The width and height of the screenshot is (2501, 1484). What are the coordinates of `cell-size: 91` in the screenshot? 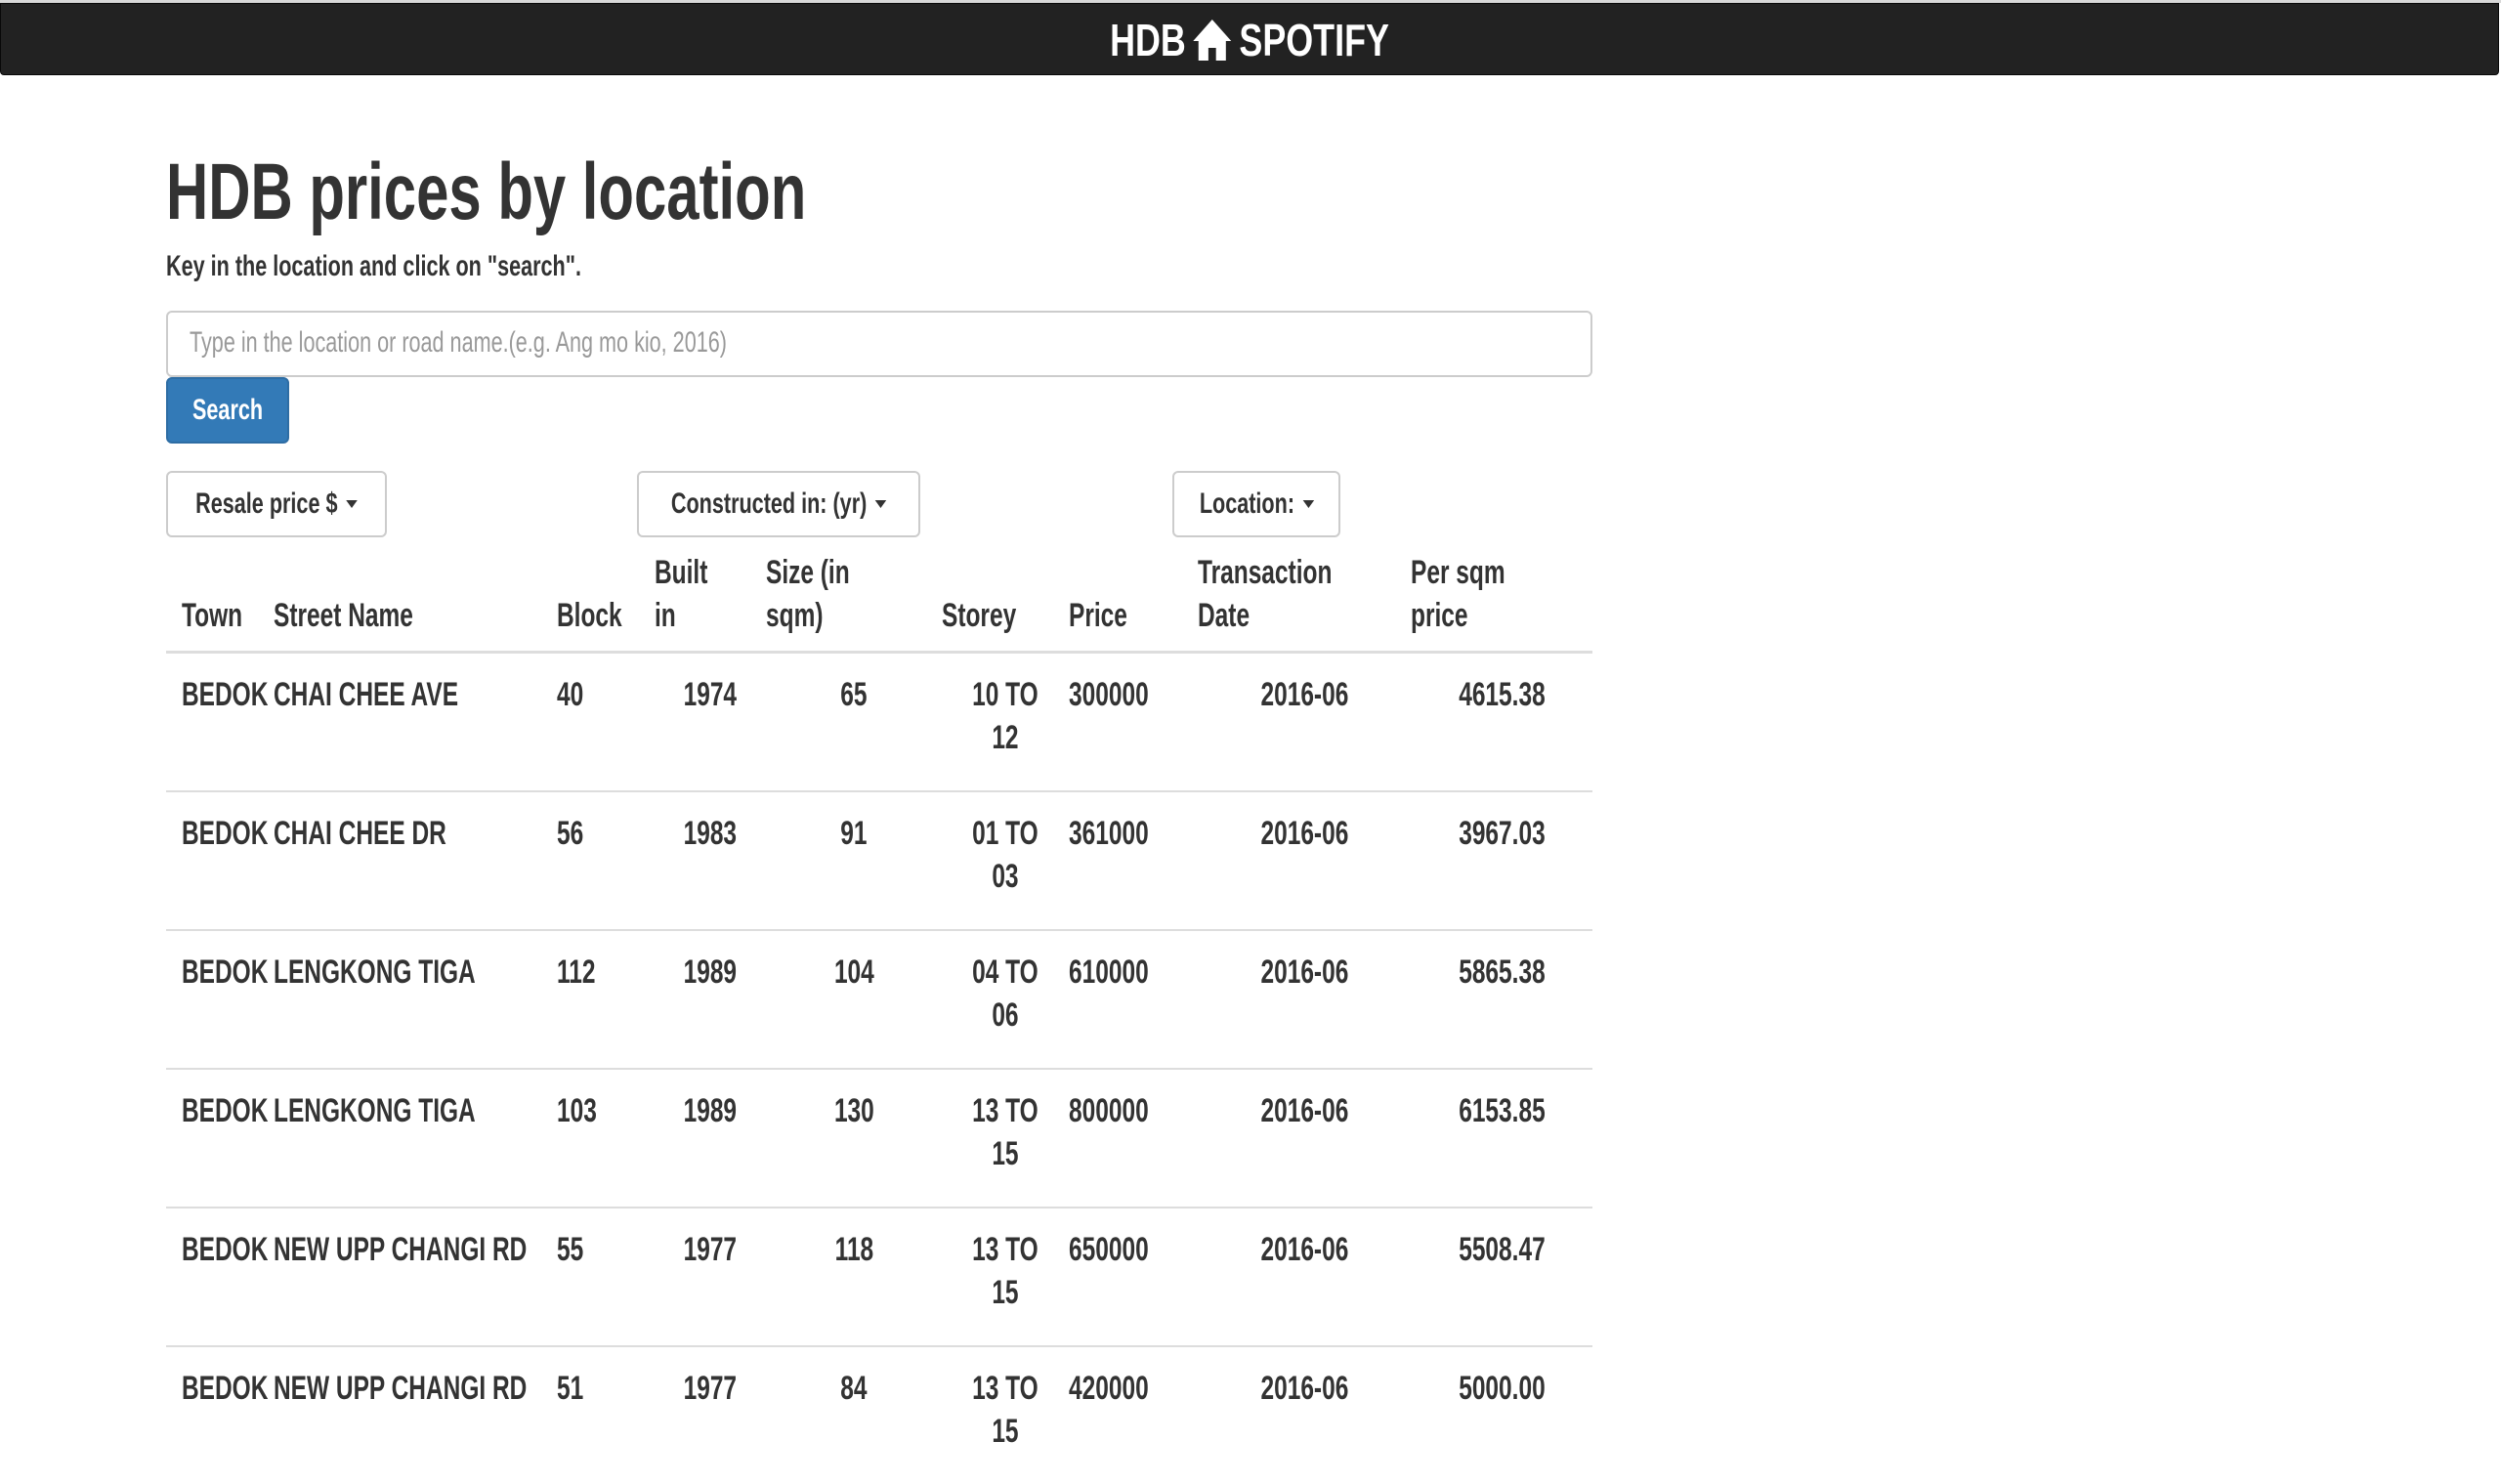 It's located at (854, 860).